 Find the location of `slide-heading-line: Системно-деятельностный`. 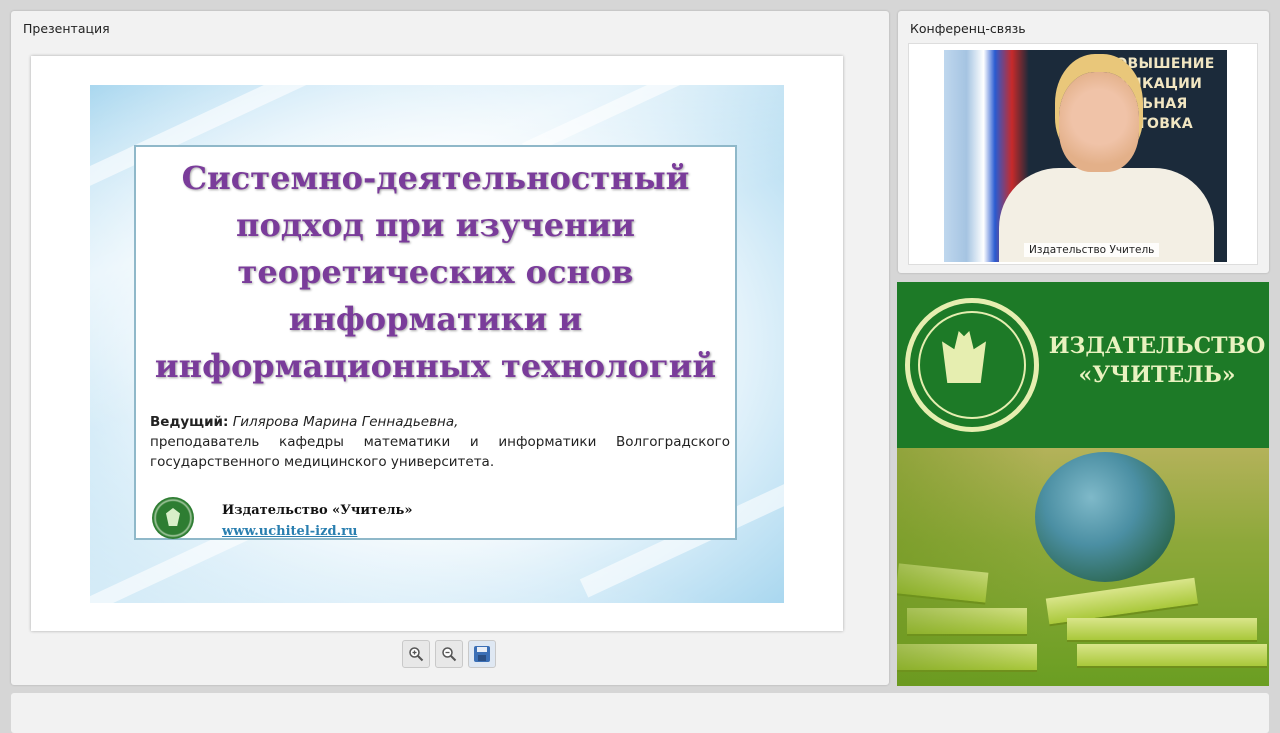

slide-heading-line: Системно-деятельностный is located at coordinates (435, 178).